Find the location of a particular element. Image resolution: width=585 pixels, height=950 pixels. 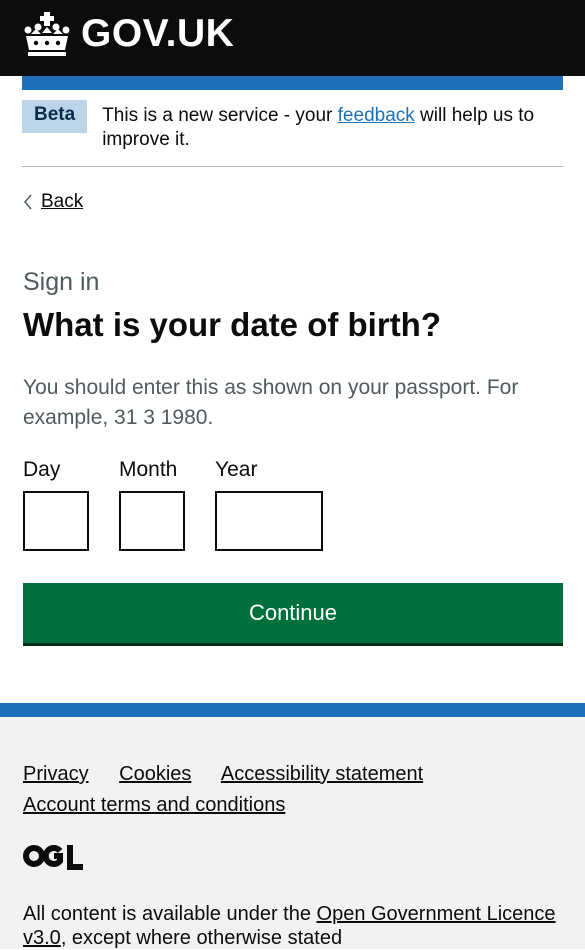

govuk-logo-text: GOV.UK is located at coordinates (158, 33).